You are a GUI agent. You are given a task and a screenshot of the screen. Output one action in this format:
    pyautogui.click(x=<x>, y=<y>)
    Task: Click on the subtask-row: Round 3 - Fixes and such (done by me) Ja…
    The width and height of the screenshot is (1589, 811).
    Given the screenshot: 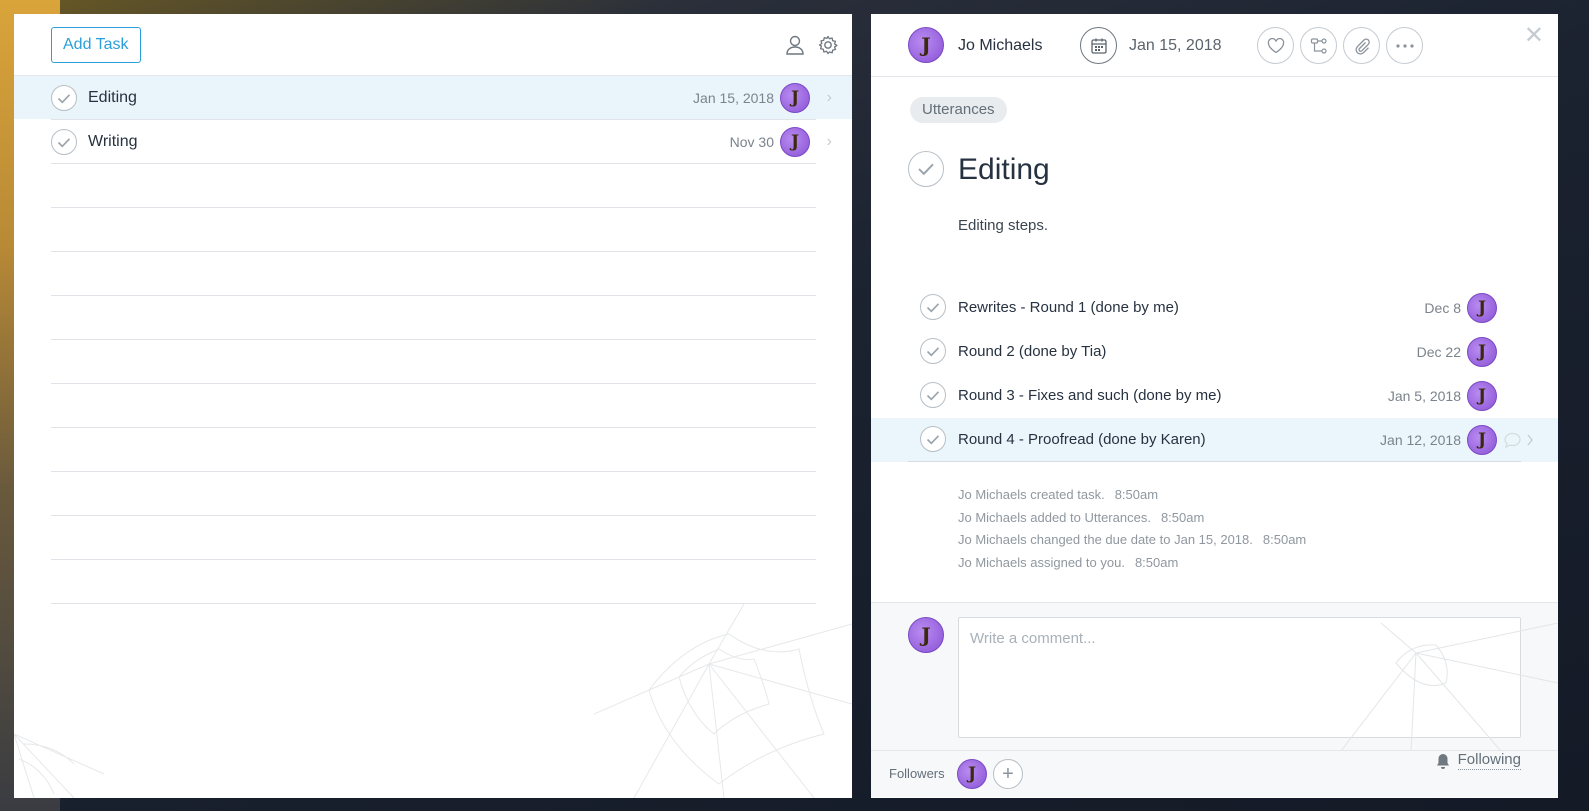 What is the action you would take?
    pyautogui.click(x=1214, y=396)
    